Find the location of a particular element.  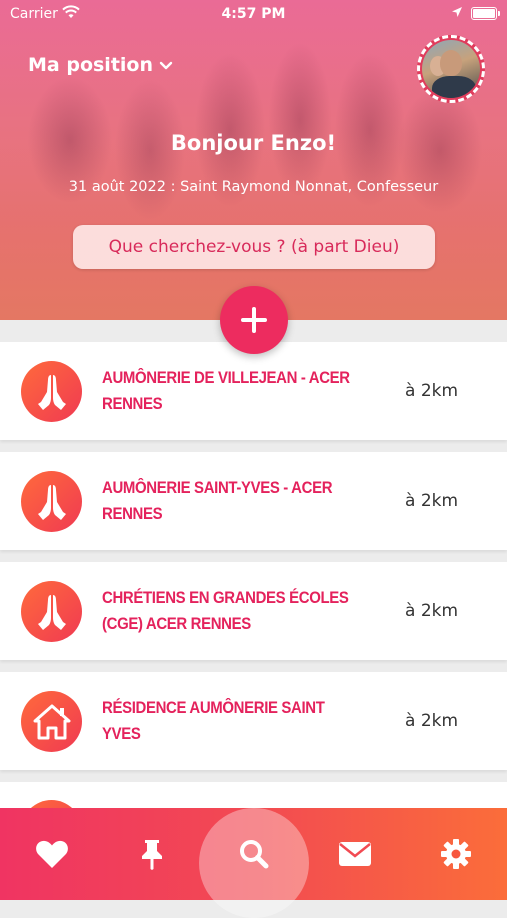

battery-icon is located at coordinates (485, 13).